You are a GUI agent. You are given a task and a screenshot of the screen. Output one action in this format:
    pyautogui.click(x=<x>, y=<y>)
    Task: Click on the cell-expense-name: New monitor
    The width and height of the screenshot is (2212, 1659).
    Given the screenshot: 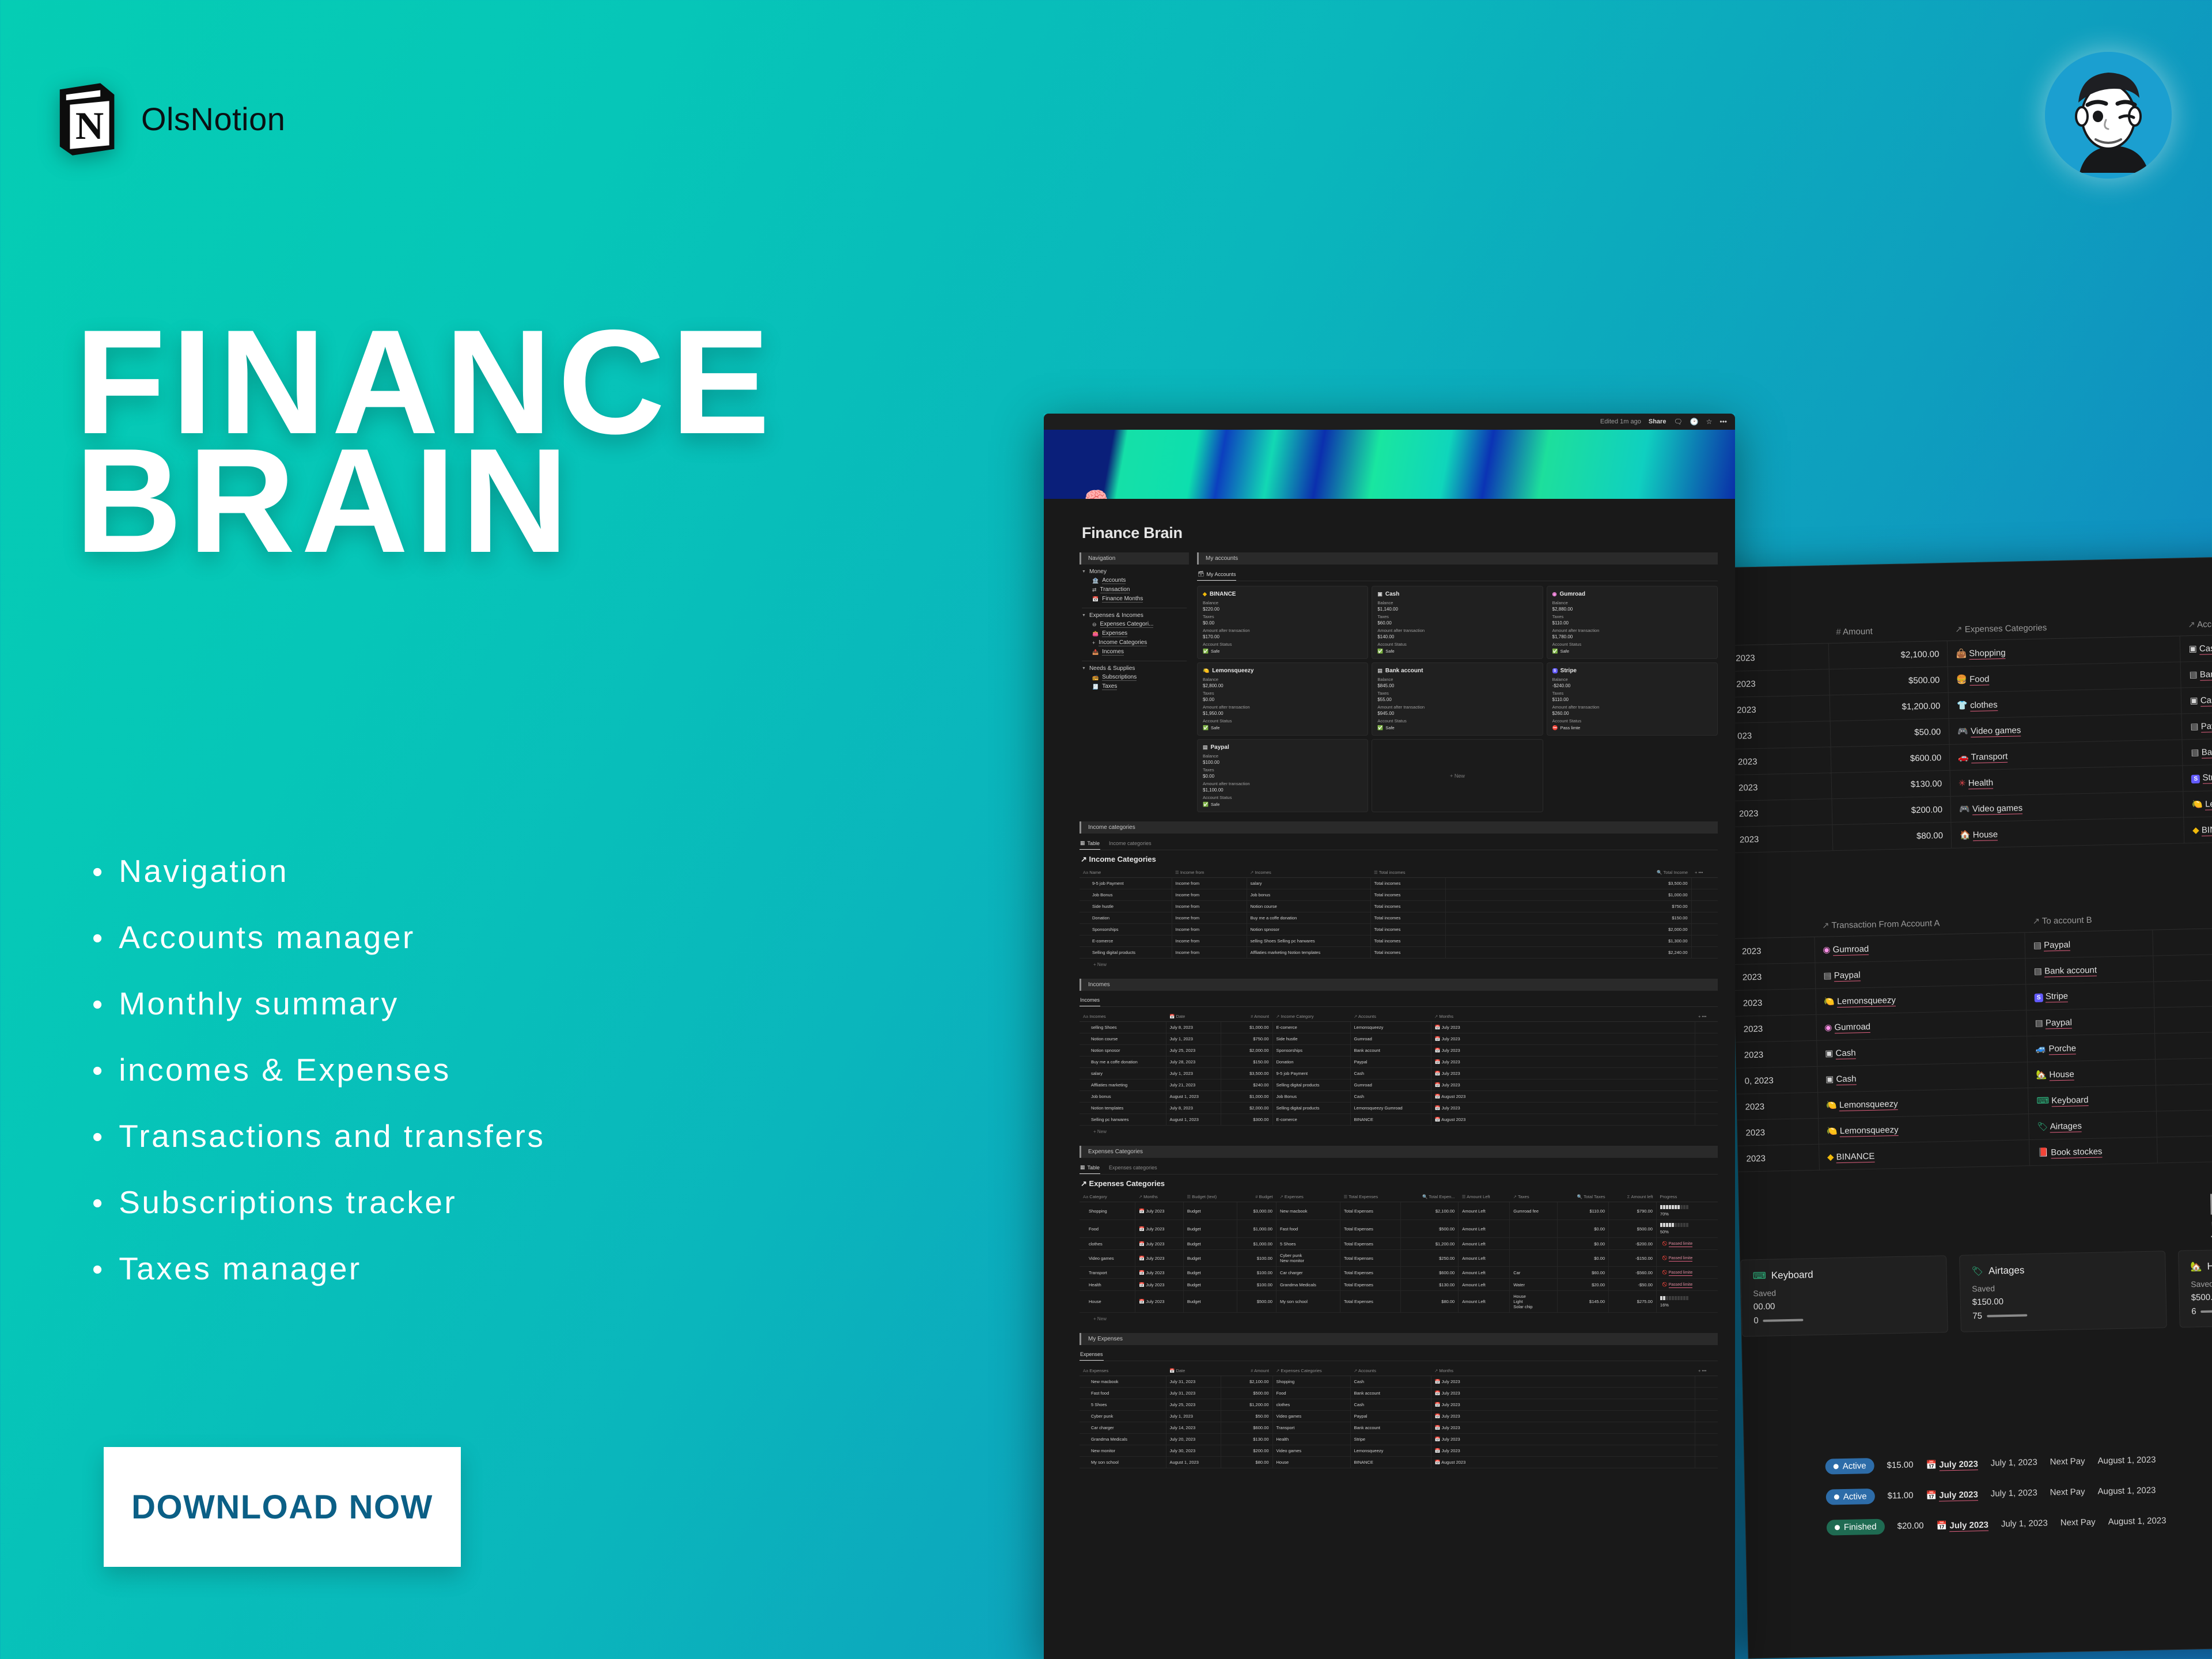 What is the action you would take?
    pyautogui.click(x=1123, y=1451)
    